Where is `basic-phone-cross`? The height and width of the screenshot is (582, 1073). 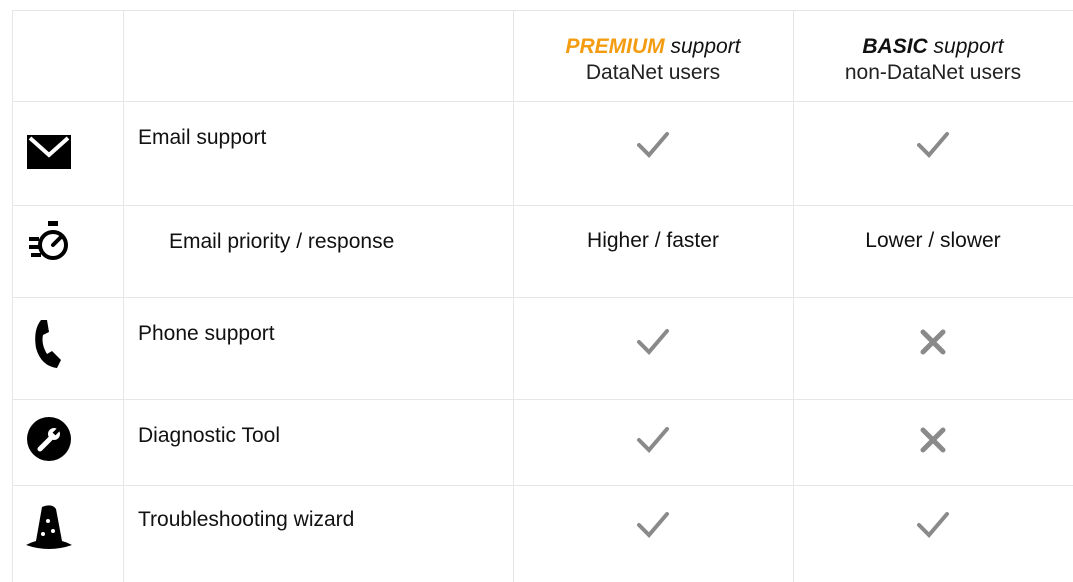
basic-phone-cross is located at coordinates (933, 342).